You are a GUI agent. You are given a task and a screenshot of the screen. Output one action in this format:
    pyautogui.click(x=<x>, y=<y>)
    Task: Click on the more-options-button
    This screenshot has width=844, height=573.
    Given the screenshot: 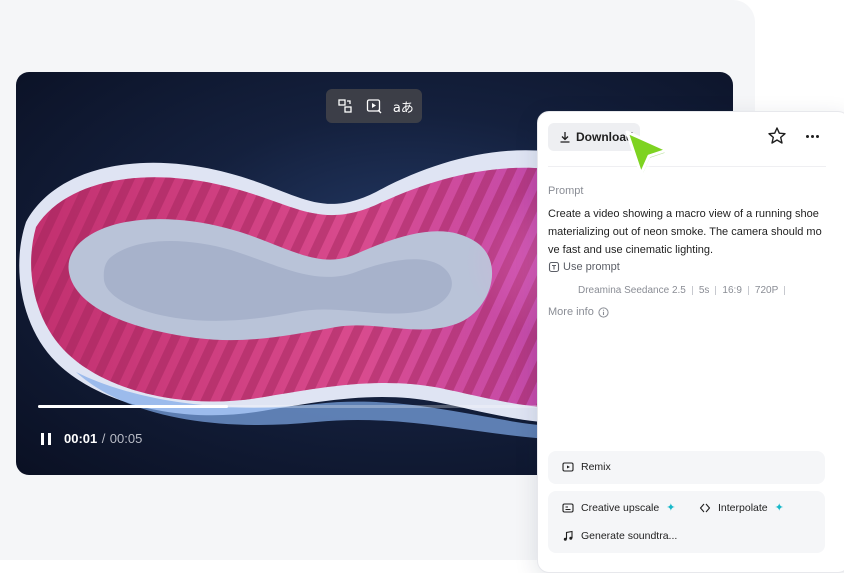 What is the action you would take?
    pyautogui.click(x=812, y=136)
    